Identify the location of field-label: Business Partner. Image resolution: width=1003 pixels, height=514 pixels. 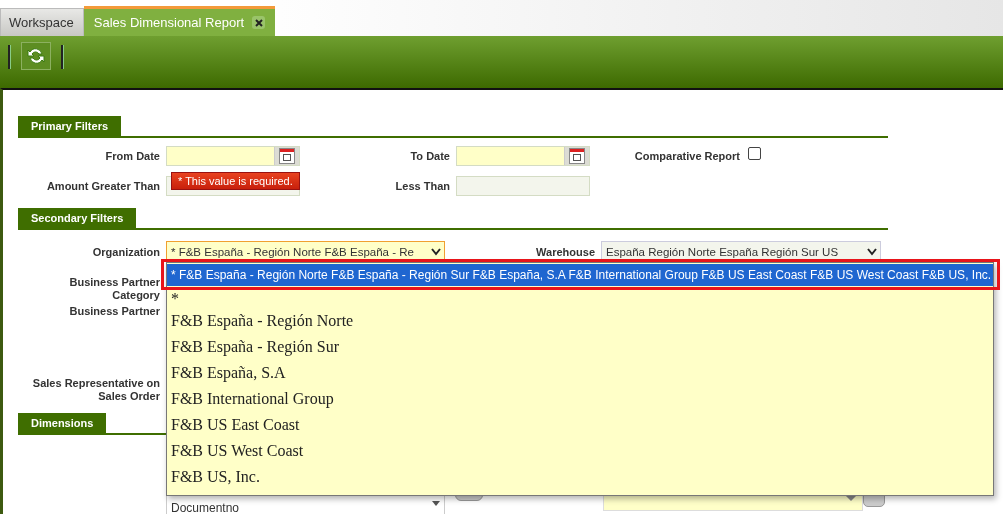
(114, 311).